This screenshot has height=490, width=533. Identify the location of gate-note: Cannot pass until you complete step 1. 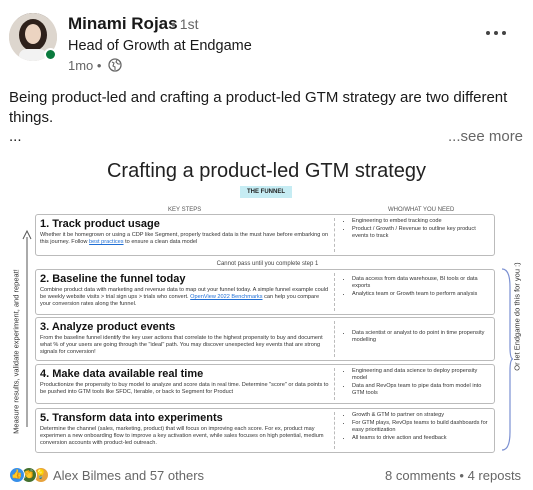
(267, 264).